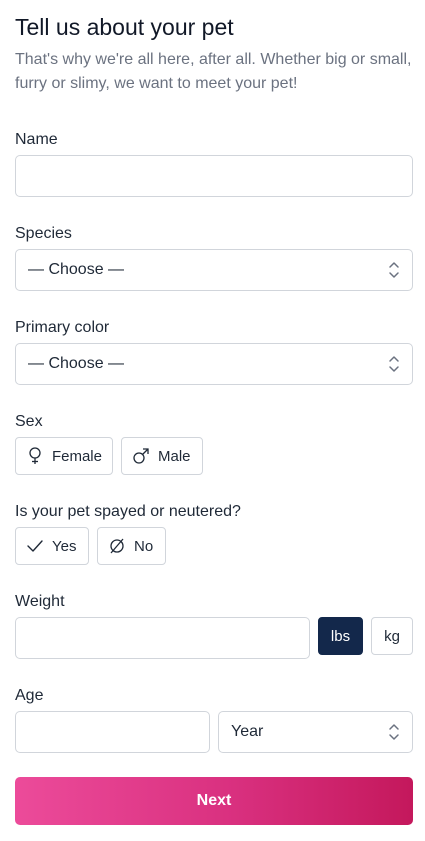  I want to click on name-label: Name, so click(36, 139).